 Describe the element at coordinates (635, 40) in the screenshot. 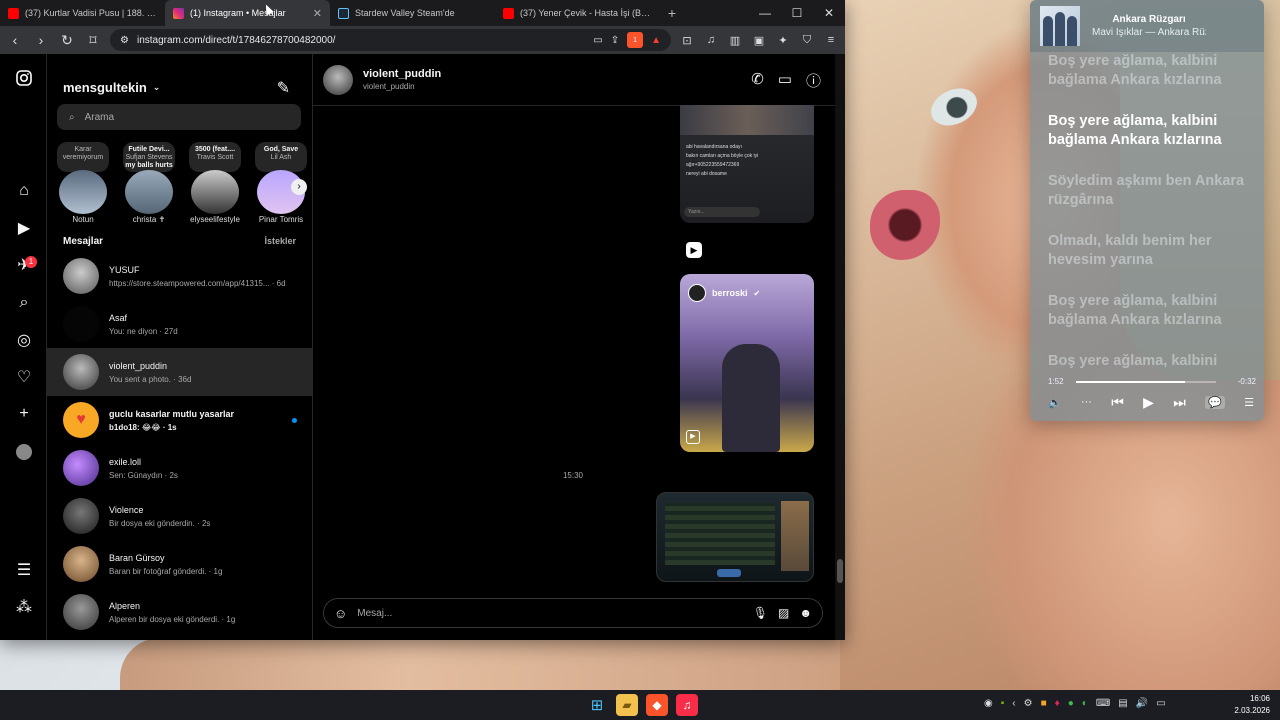

I see `brave-shields-icon: 1` at that location.